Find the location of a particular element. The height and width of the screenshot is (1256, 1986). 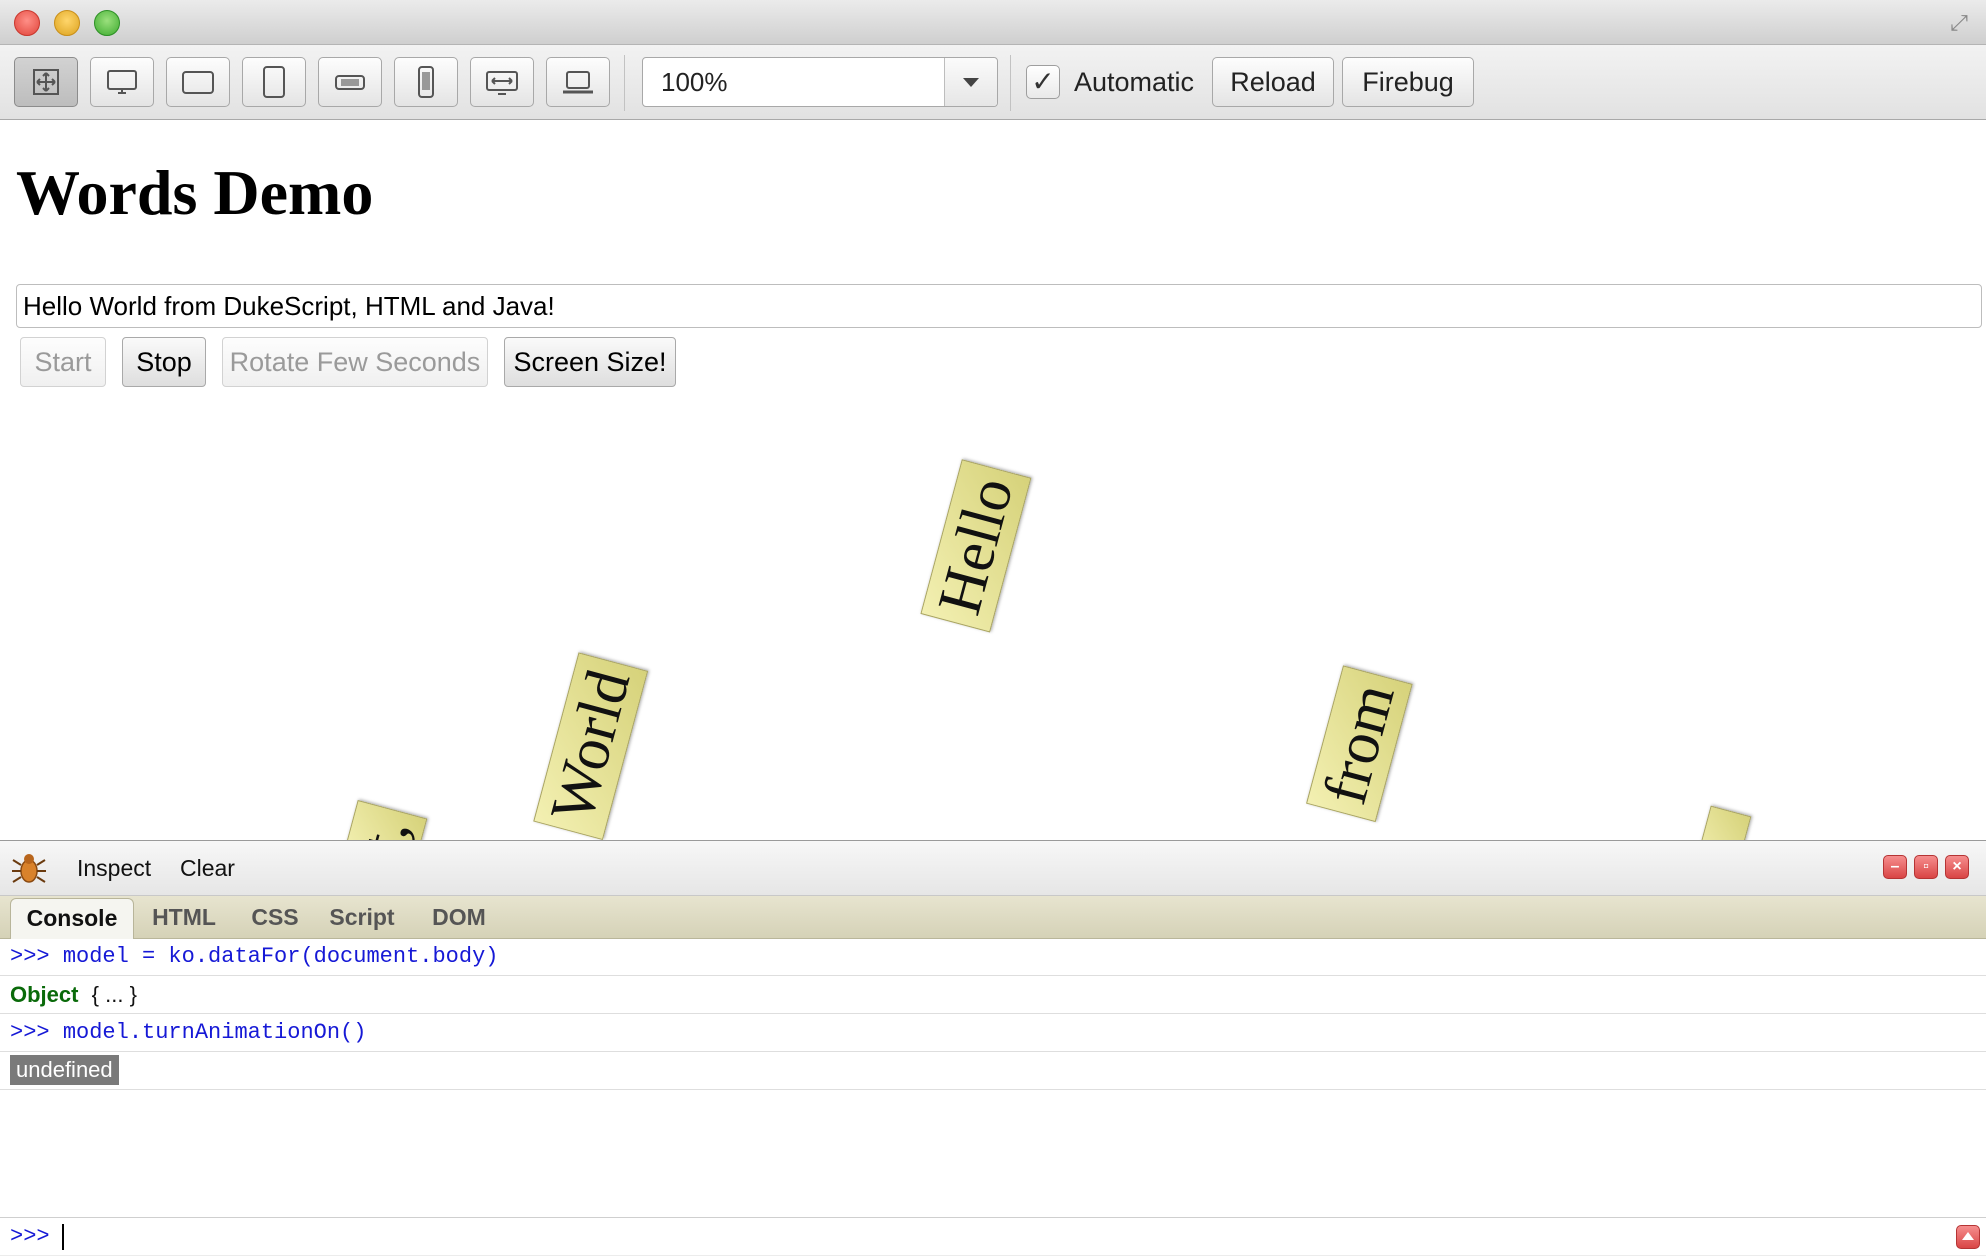

firebug-toolbar: Inspect Clear – ▫ × is located at coordinates (993, 868).